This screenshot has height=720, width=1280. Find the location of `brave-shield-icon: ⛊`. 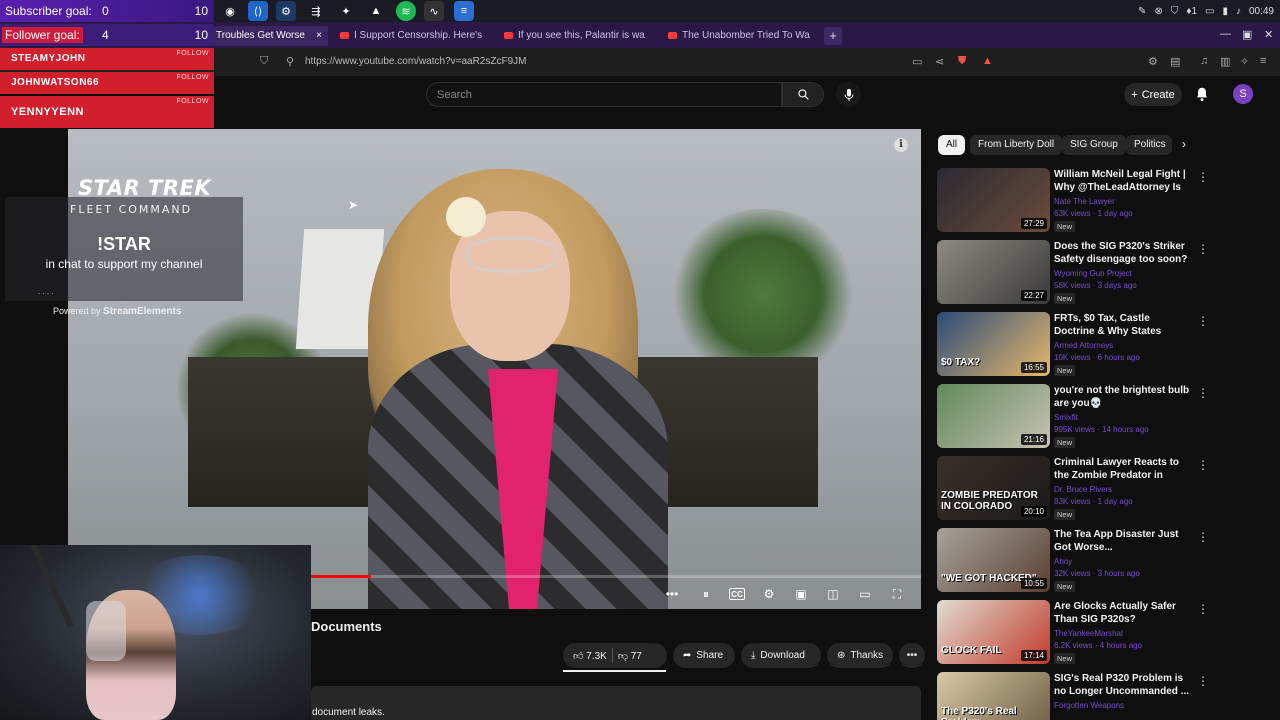

brave-shield-icon: ⛊ is located at coordinates (962, 61).